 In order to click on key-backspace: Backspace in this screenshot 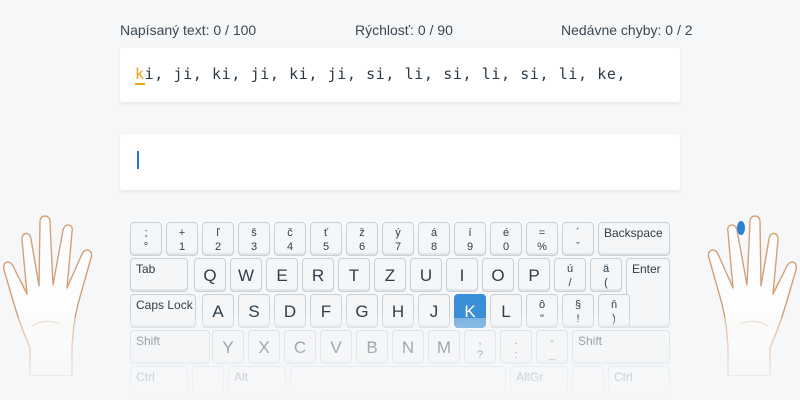, I will do `click(634, 239)`.